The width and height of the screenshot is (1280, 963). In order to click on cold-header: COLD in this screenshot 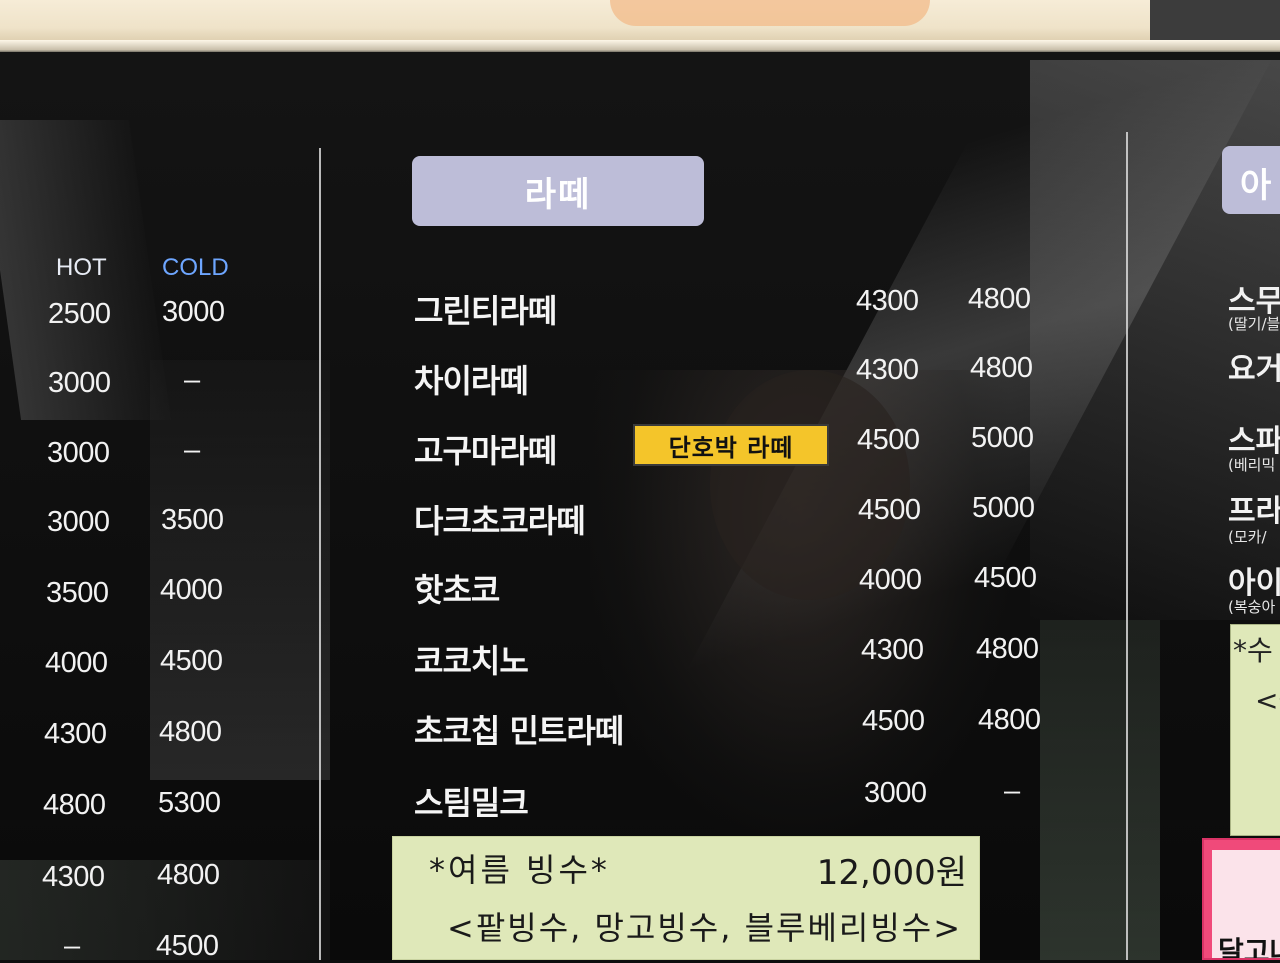, I will do `click(195, 267)`.